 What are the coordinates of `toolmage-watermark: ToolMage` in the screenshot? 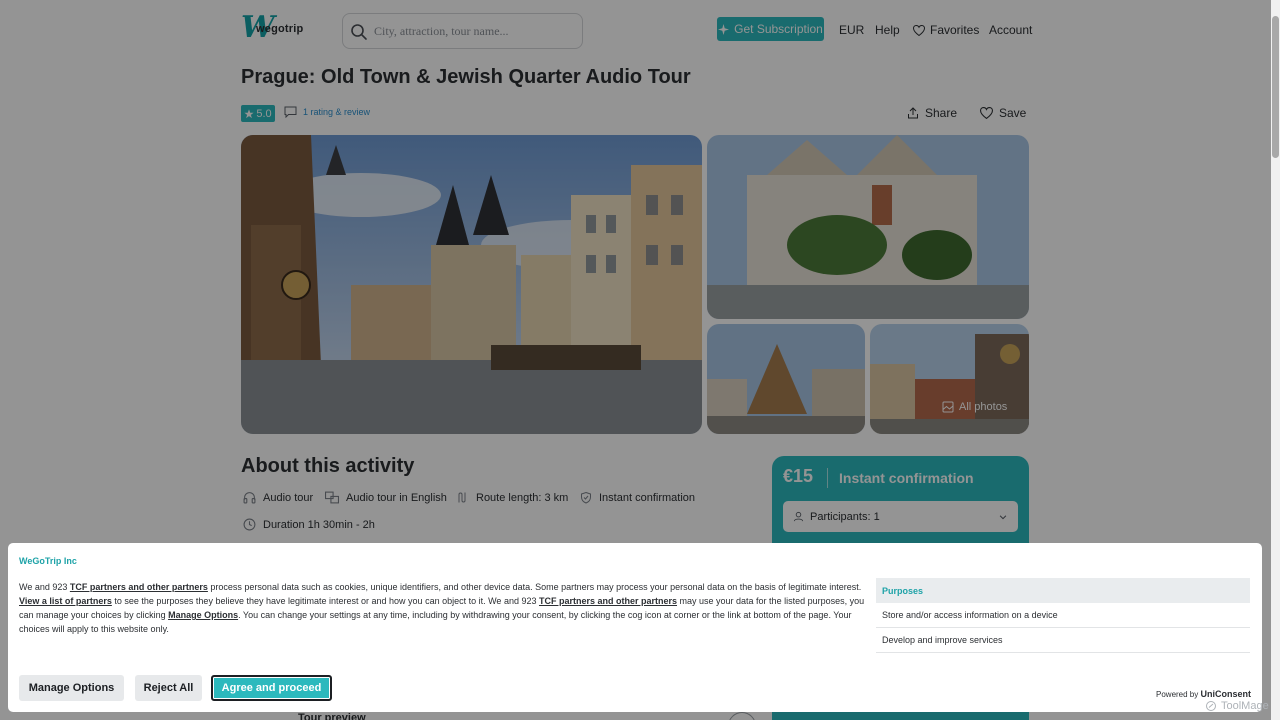 It's located at (1237, 706).